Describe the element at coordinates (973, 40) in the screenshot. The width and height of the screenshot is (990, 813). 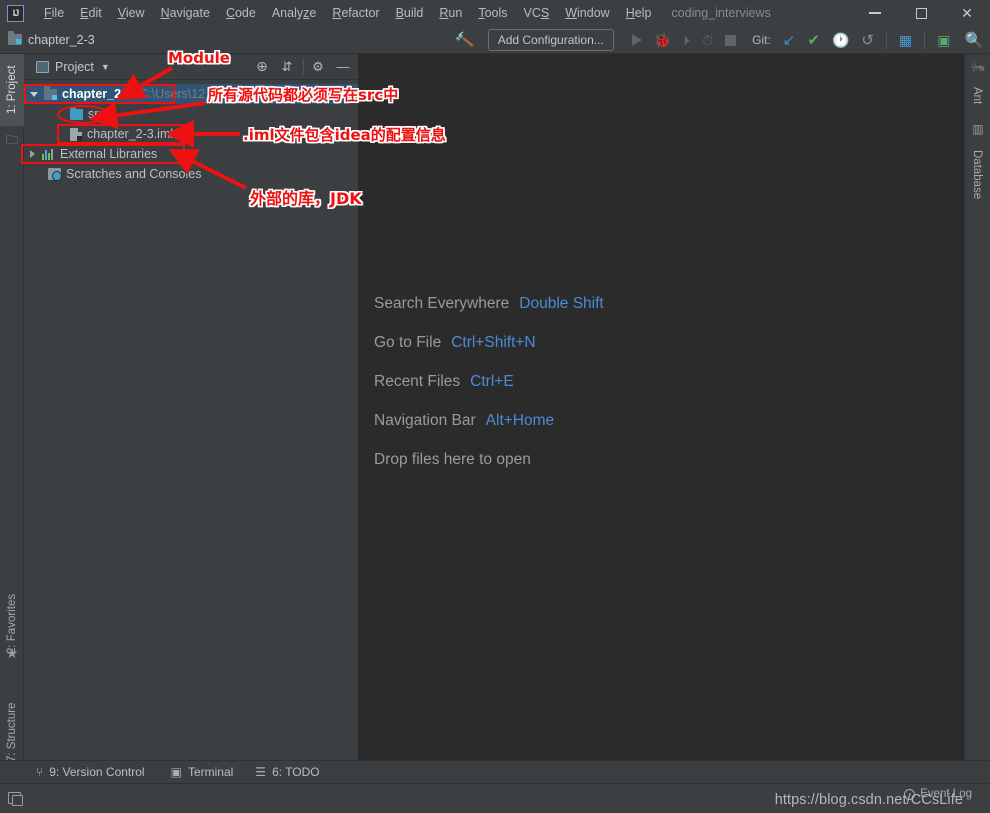
I see `search-everywhere-icon: 🔍` at that location.